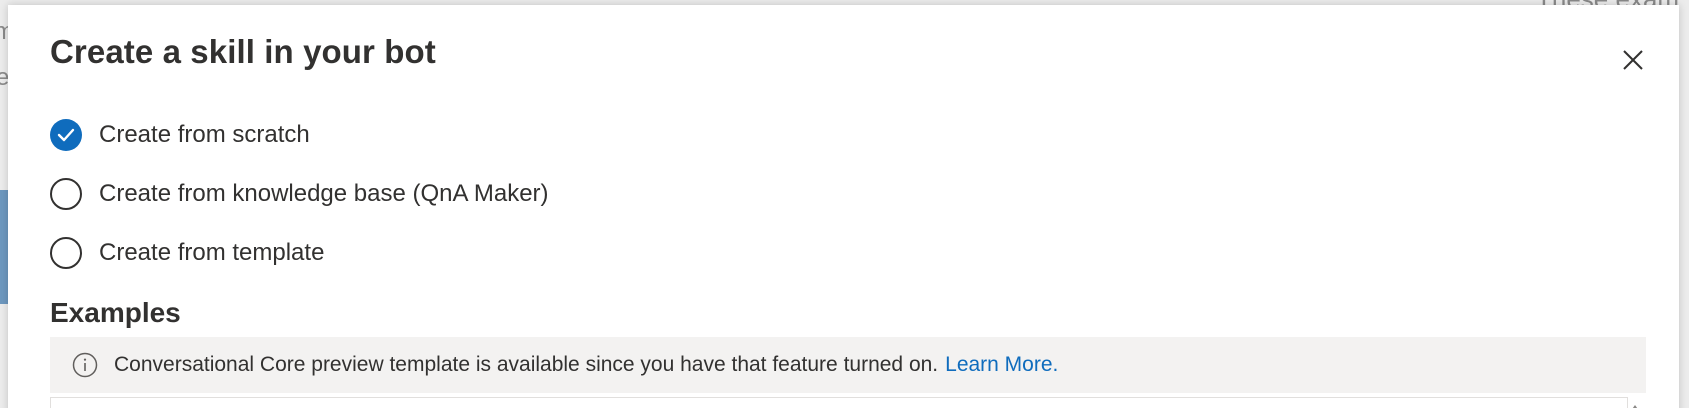 This screenshot has width=1689, height=408. What do you see at coordinates (204, 134) in the screenshot?
I see `option-label: Create from scratch` at bounding box center [204, 134].